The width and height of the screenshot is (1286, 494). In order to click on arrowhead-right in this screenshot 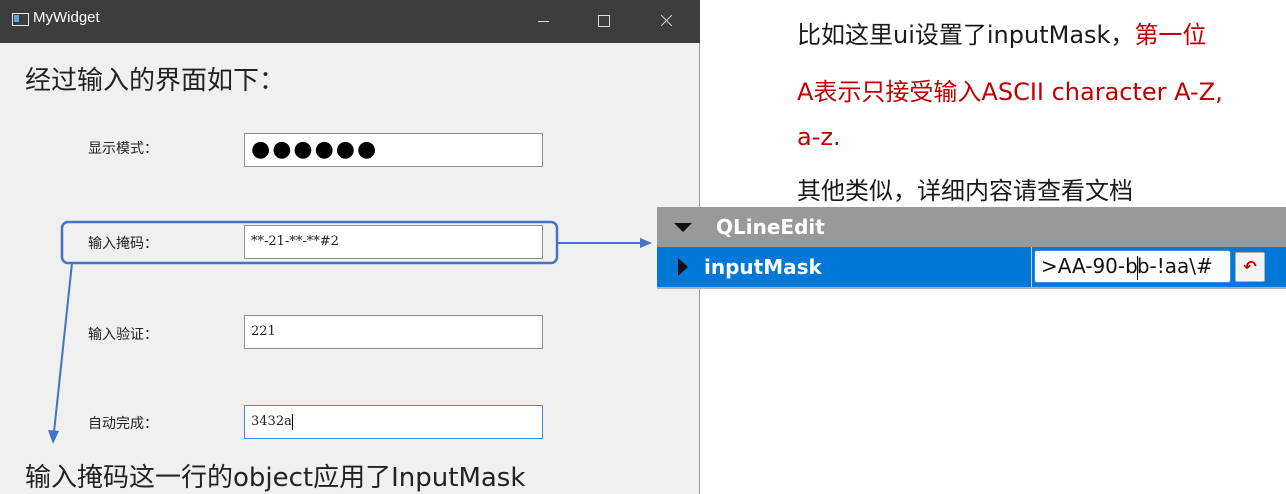, I will do `click(646, 243)`.